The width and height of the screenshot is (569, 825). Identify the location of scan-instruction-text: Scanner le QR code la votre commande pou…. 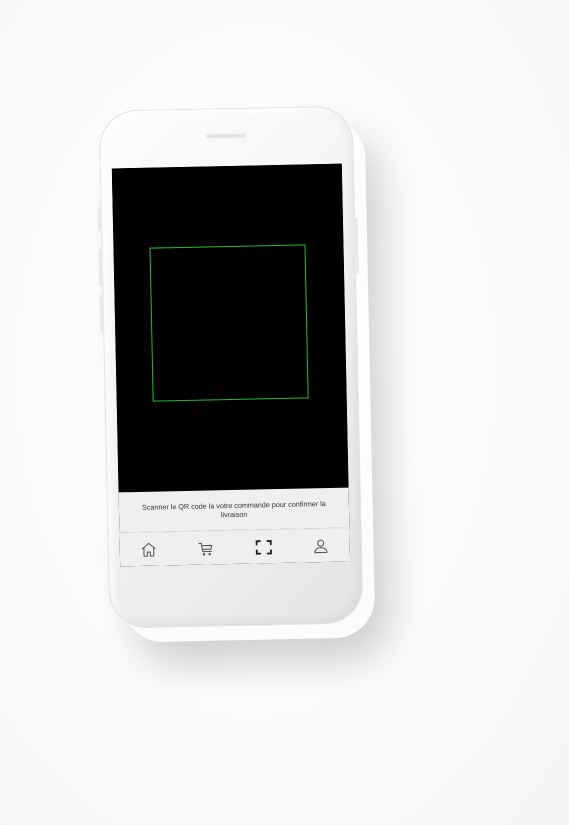
(233, 509).